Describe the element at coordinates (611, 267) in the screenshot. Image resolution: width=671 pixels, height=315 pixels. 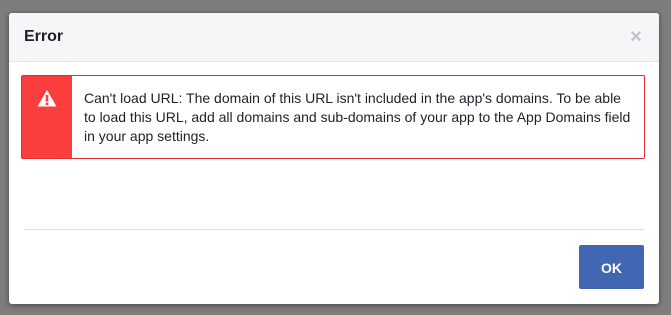
I see `ok-button: OK` at that location.